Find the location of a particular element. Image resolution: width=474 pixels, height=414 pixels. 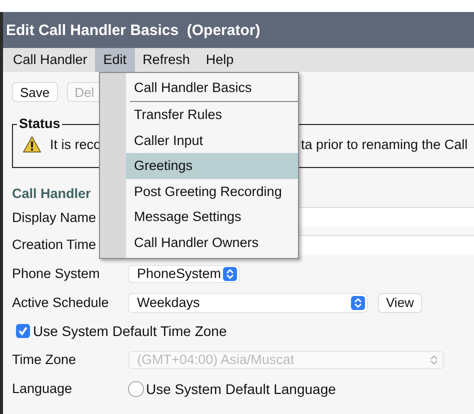

status-message: ta prior to renaming the Call is located at coordinates (385, 144).